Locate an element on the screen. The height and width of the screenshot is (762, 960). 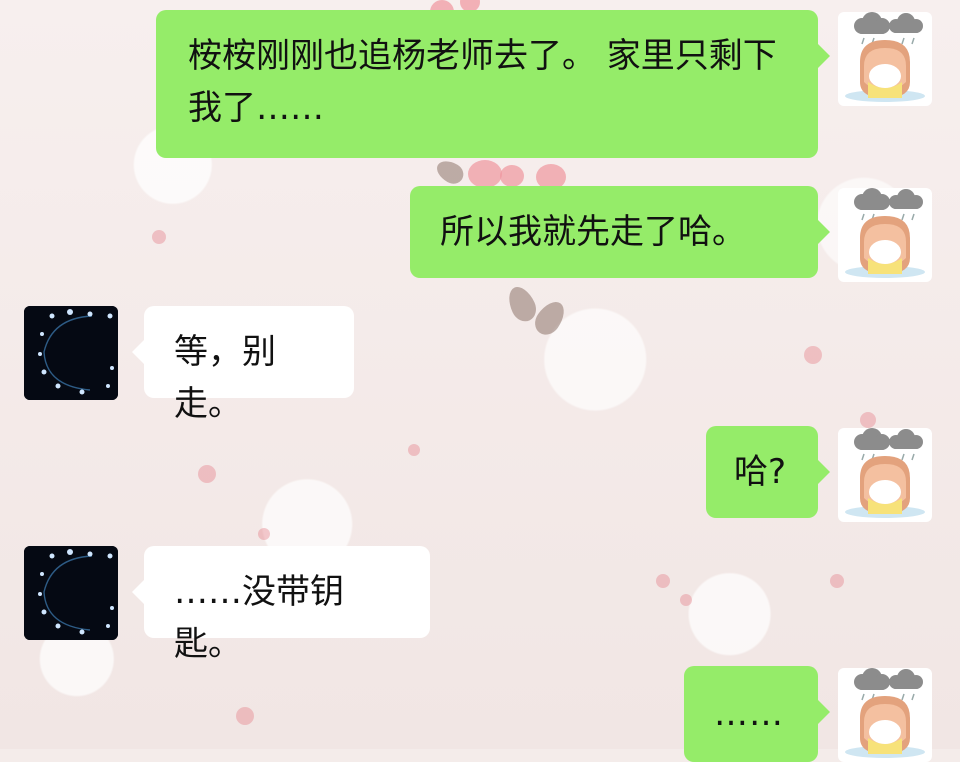
message-text: 等，别走。 is located at coordinates (225, 378).